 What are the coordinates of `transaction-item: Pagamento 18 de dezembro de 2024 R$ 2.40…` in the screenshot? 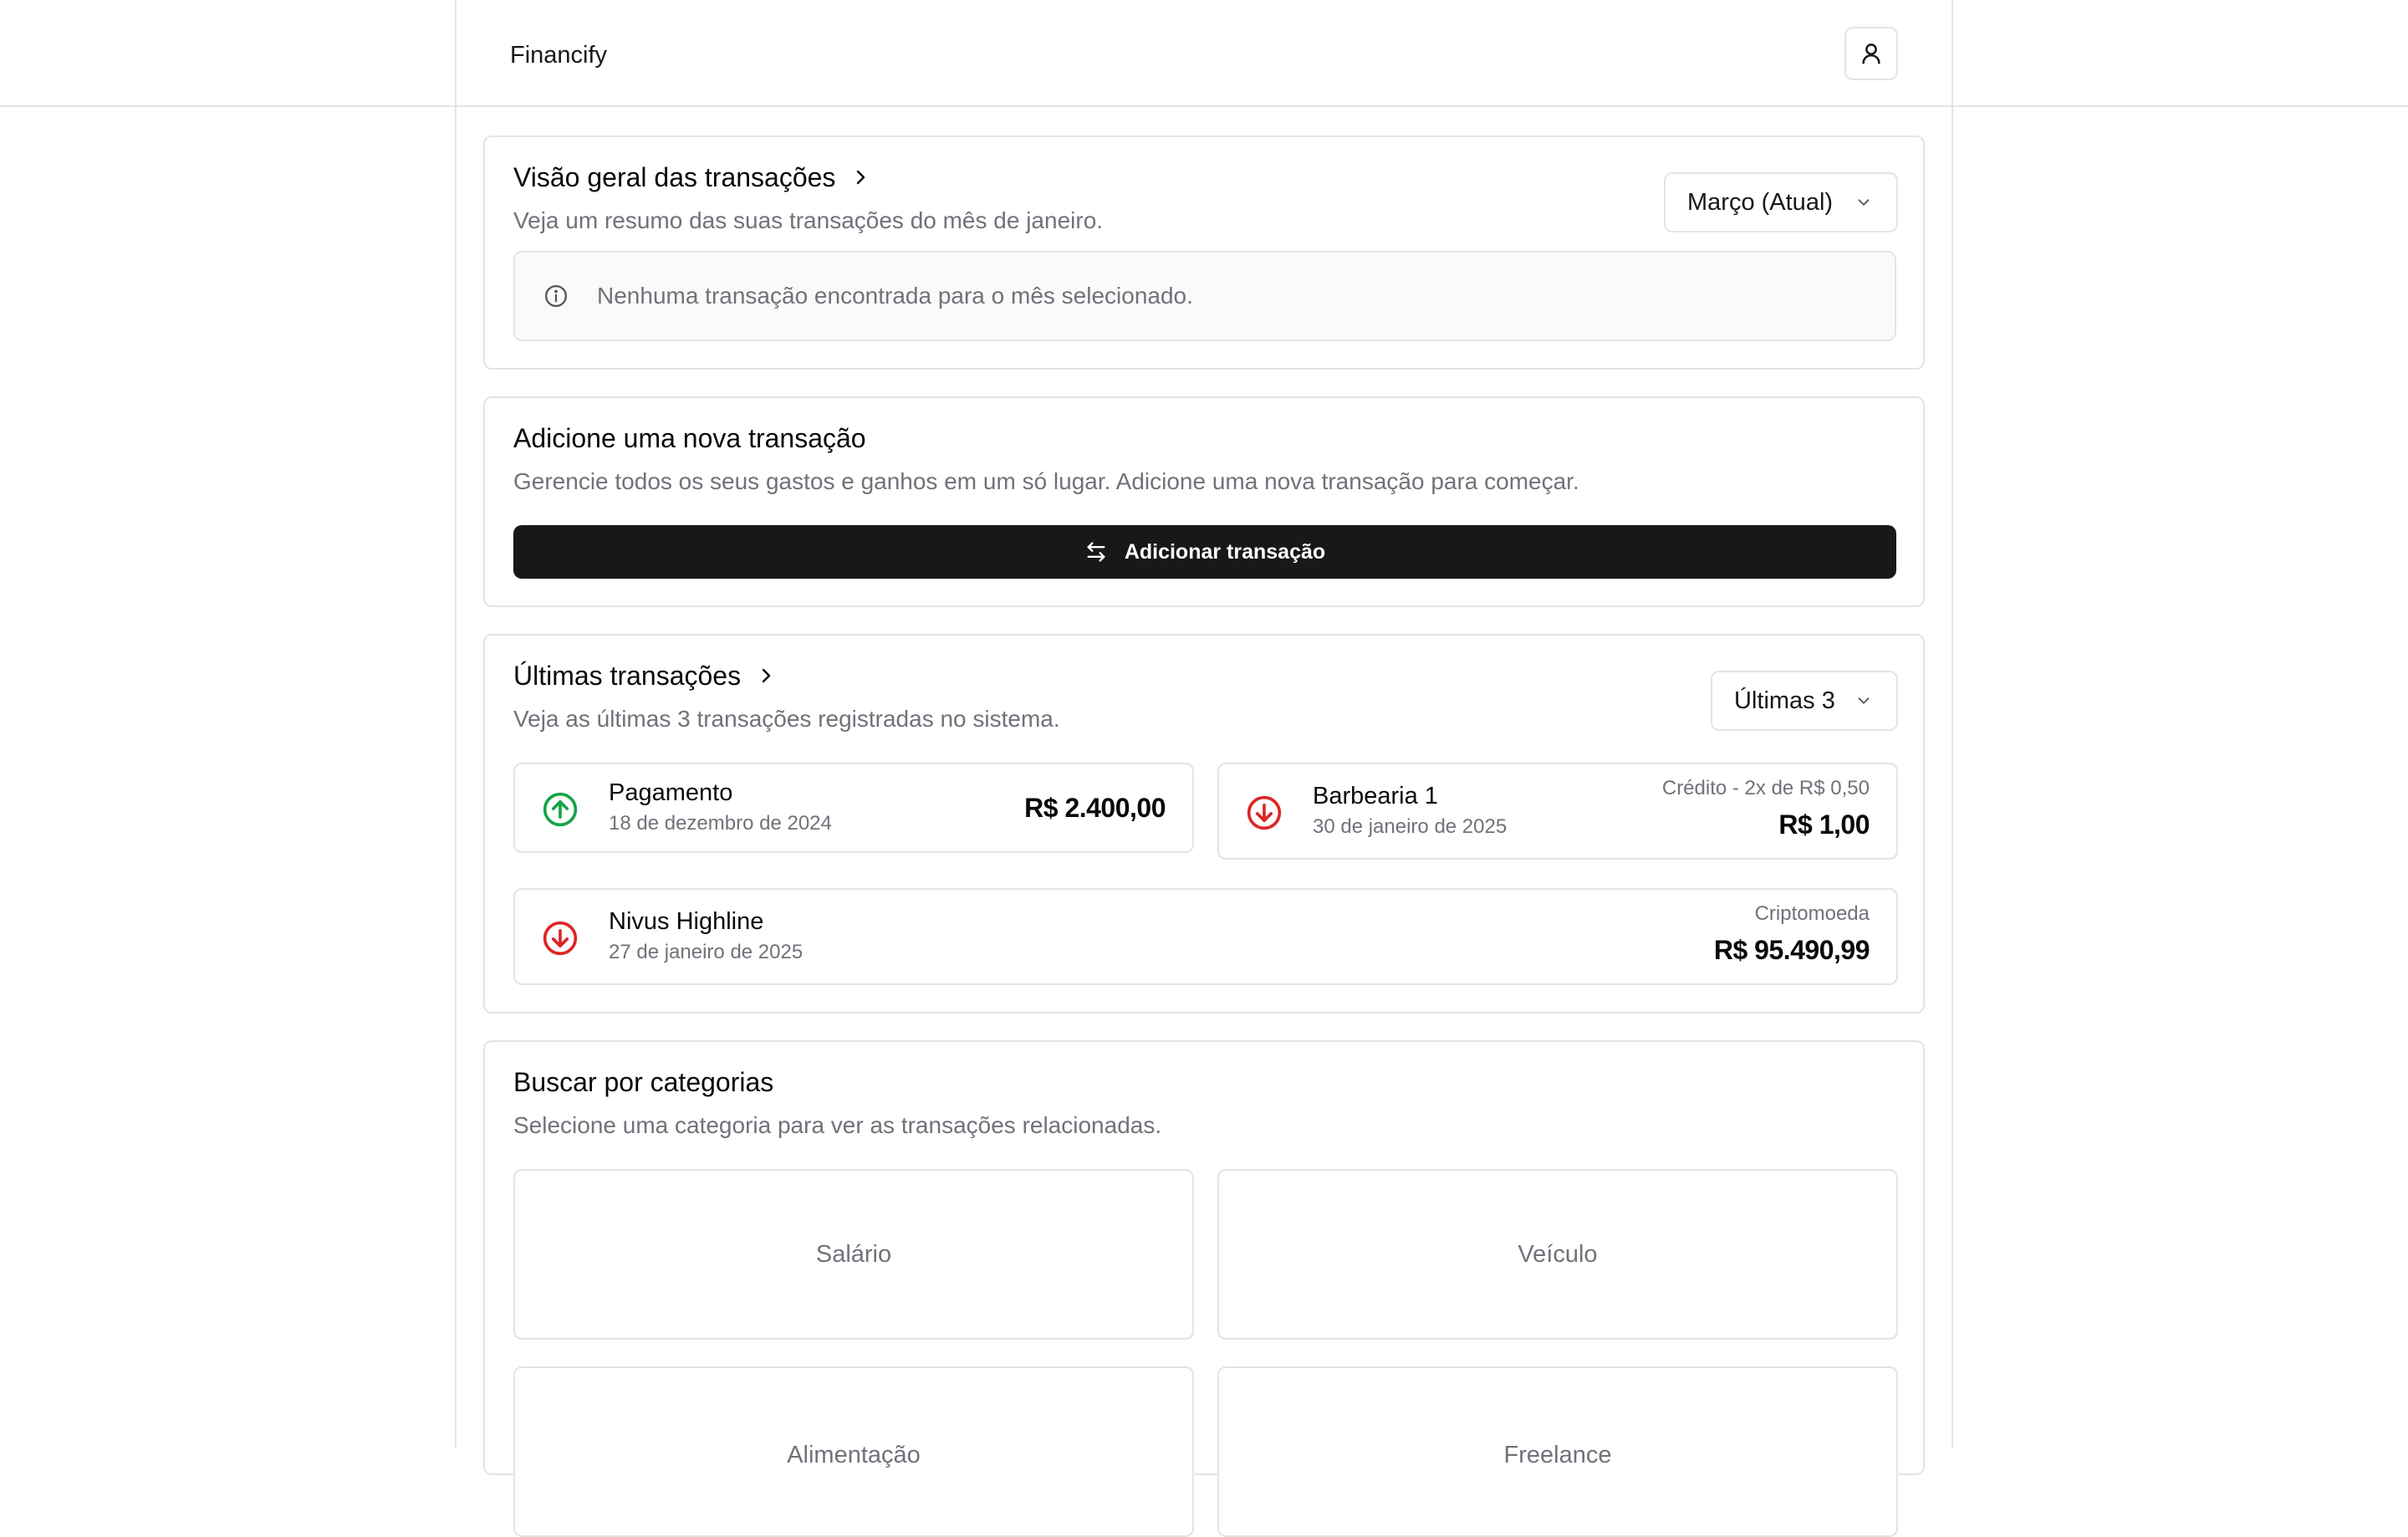 It's located at (854, 808).